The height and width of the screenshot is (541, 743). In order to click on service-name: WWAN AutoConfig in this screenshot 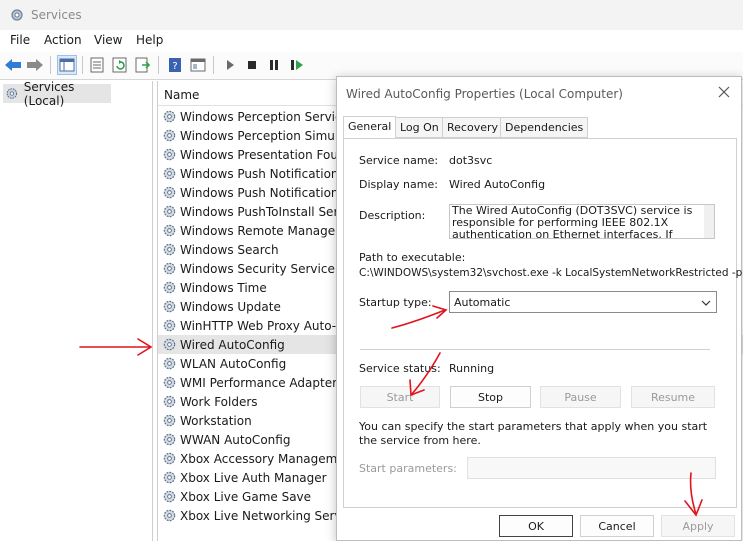, I will do `click(235, 439)`.